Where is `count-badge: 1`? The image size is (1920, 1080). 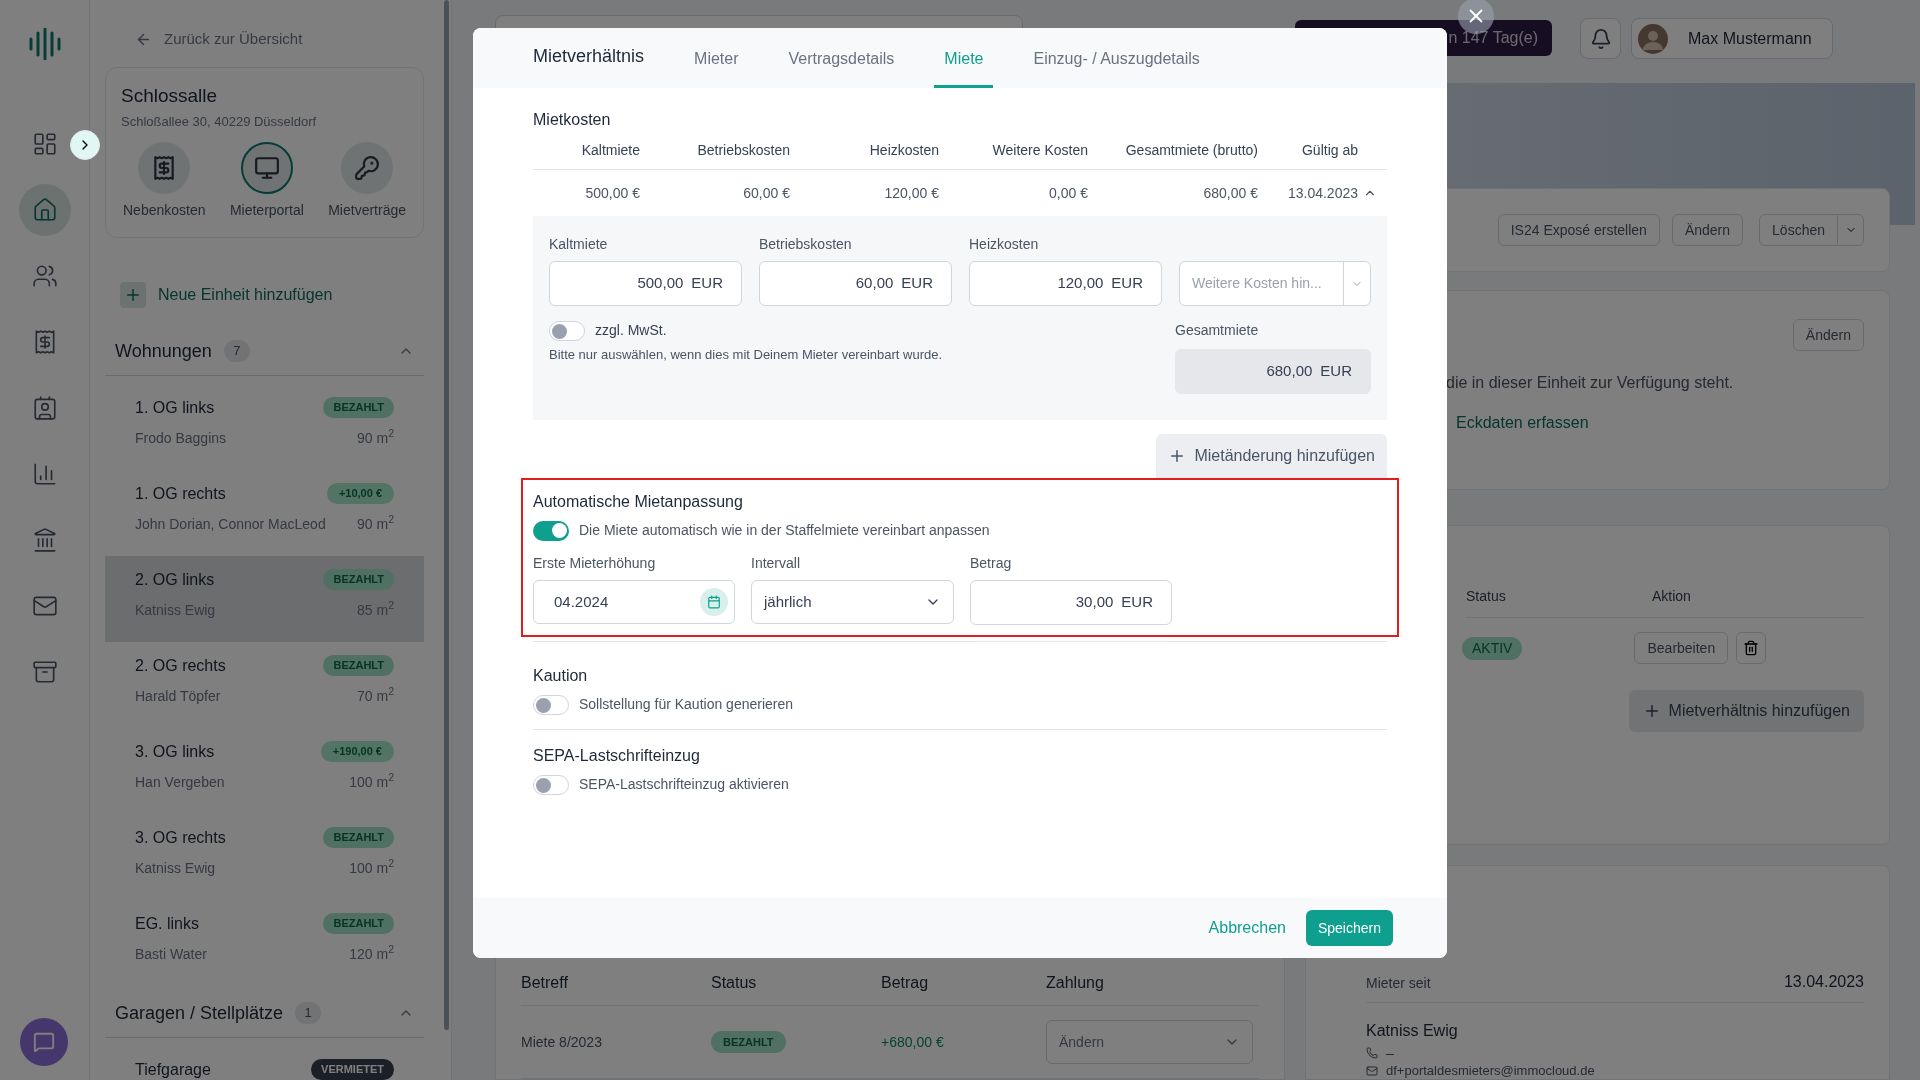
count-badge: 1 is located at coordinates (308, 1013).